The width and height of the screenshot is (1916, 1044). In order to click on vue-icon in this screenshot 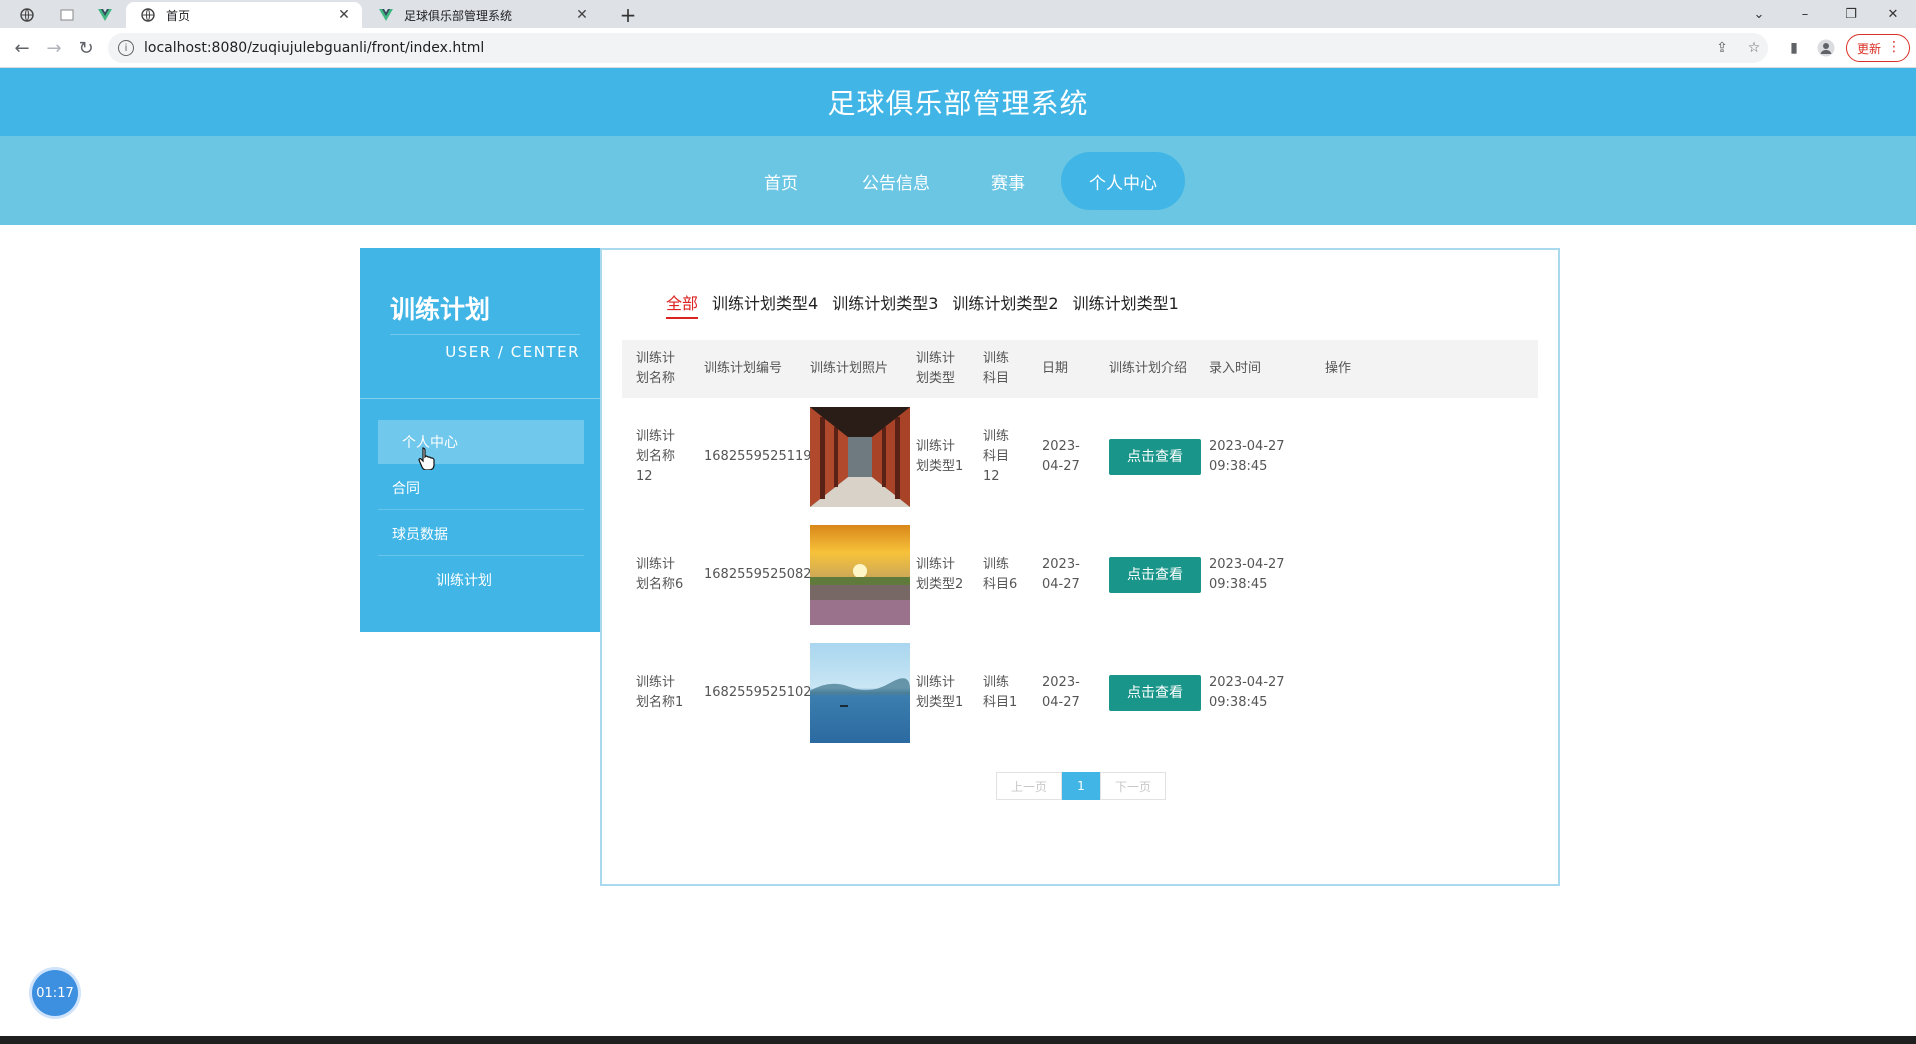, I will do `click(105, 15)`.